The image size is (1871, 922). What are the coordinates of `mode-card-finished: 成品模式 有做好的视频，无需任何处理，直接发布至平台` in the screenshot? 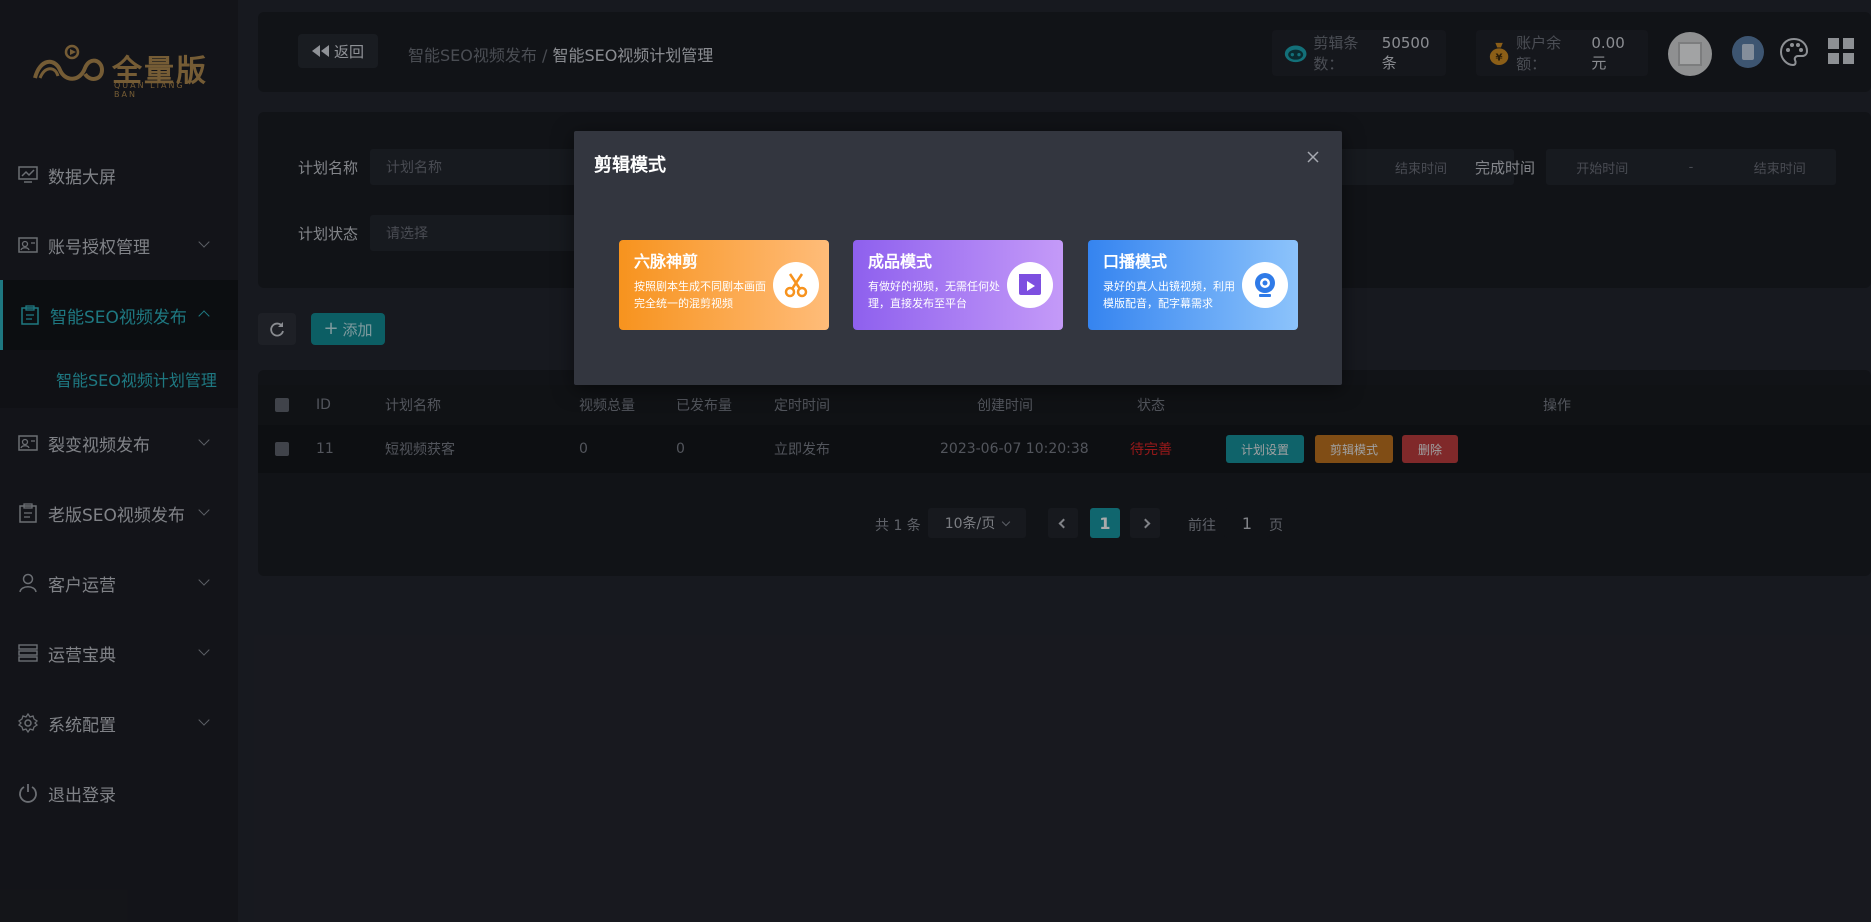 It's located at (958, 285).